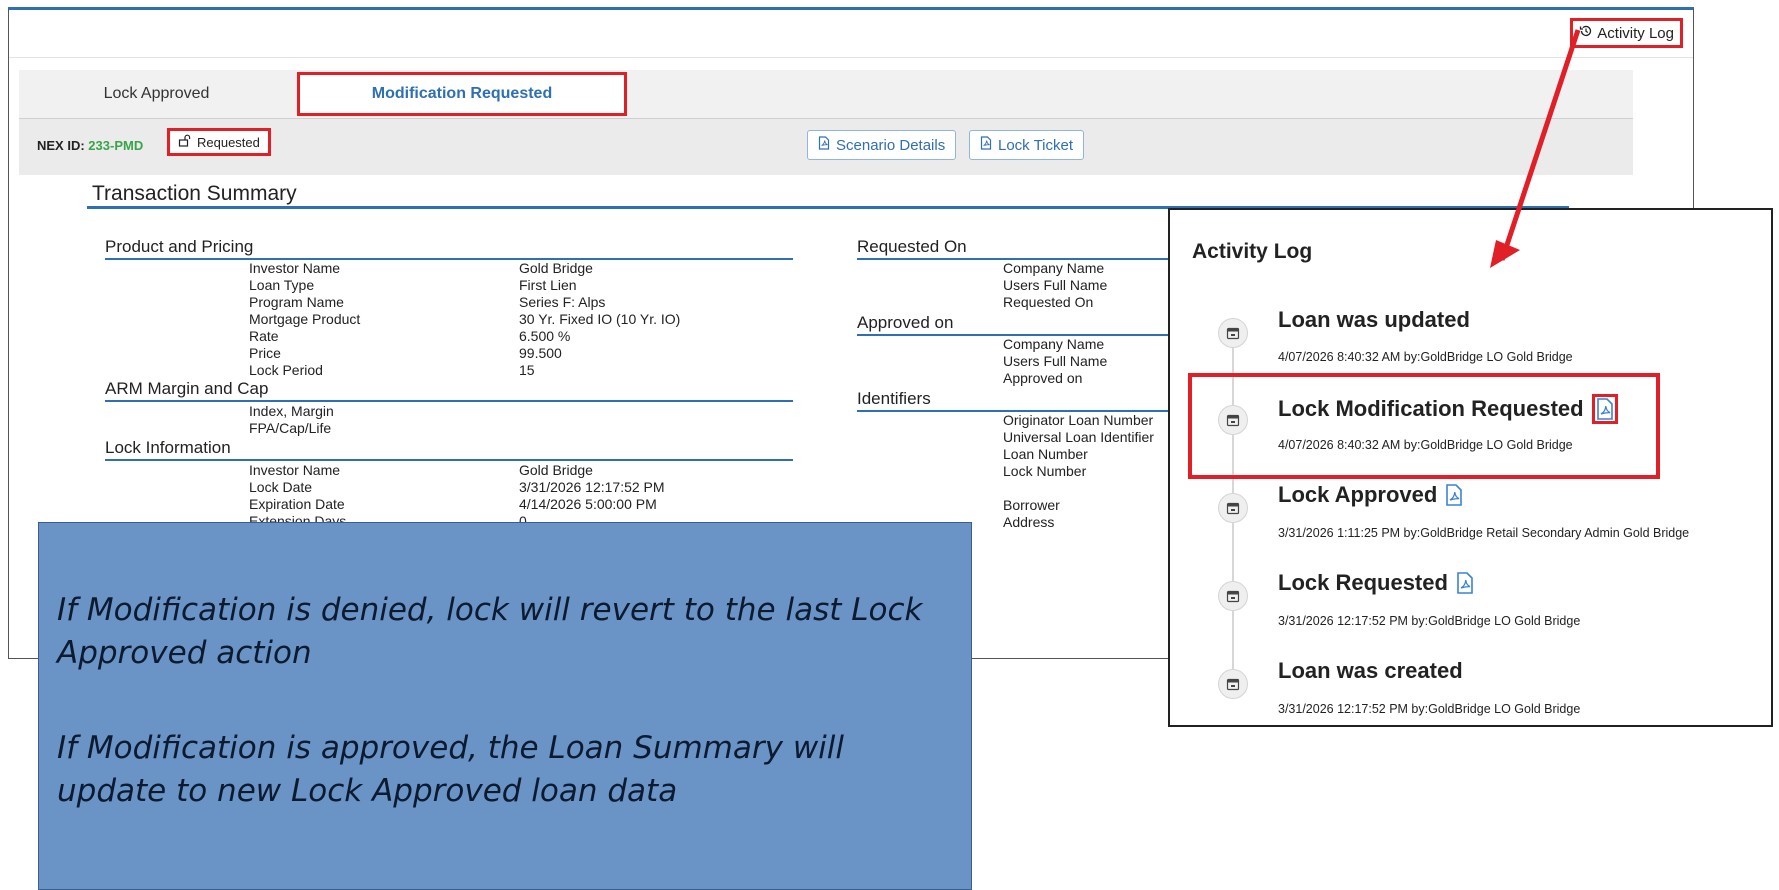 The width and height of the screenshot is (1779, 890). What do you see at coordinates (286, 370) in the screenshot?
I see `field-label: Lock Period` at bounding box center [286, 370].